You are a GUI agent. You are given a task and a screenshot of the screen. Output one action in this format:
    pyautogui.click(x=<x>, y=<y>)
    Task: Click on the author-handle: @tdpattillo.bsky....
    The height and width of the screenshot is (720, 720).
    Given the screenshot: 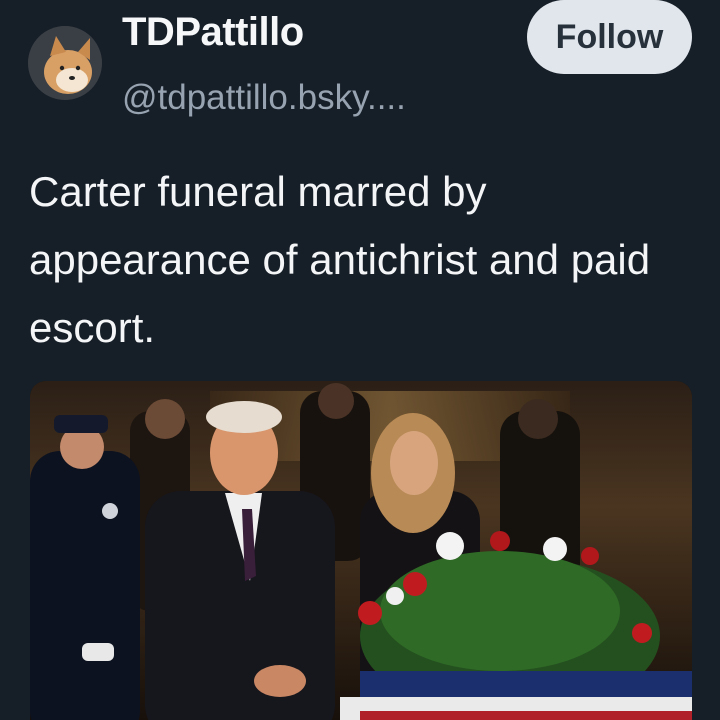 What is the action you would take?
    pyautogui.click(x=264, y=98)
    